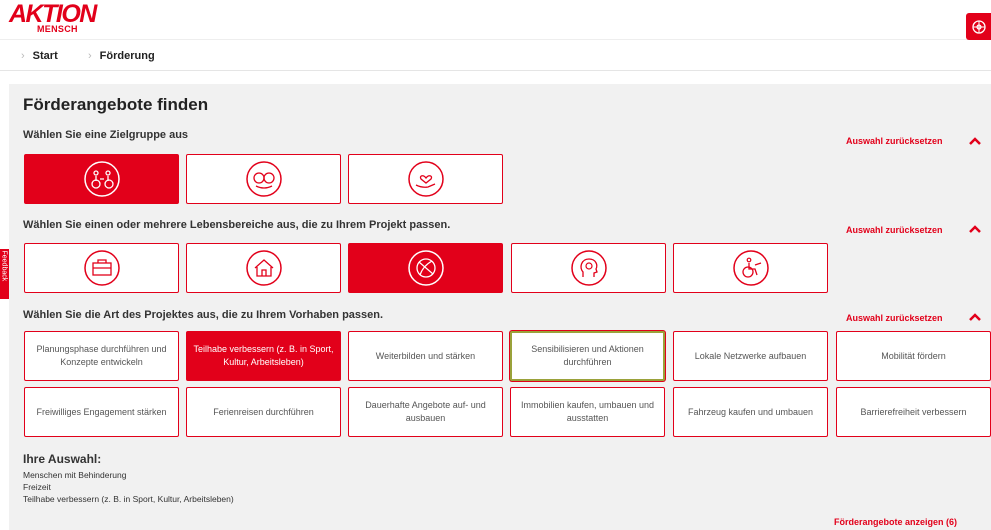 The width and height of the screenshot is (991, 530). I want to click on ball-icon, so click(425, 268).